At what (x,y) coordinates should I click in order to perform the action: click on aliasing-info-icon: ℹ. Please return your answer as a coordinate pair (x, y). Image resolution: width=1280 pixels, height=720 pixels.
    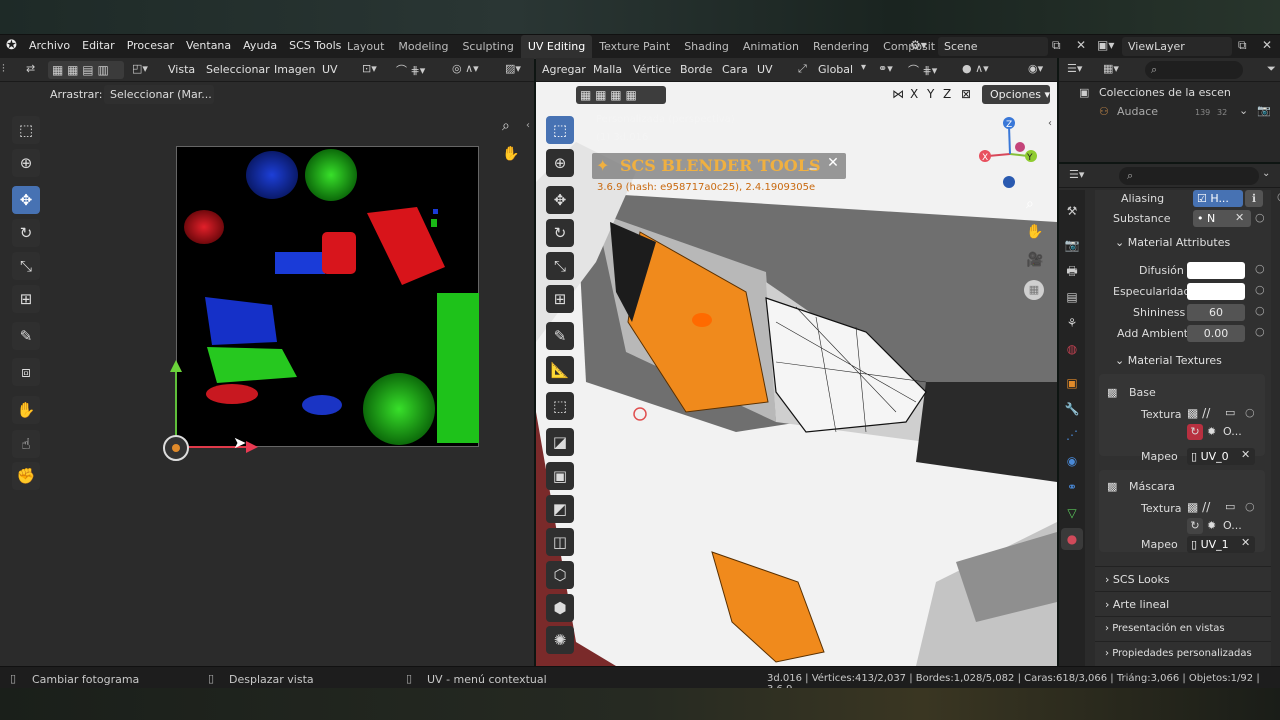
    Looking at the image, I should click on (1254, 198).